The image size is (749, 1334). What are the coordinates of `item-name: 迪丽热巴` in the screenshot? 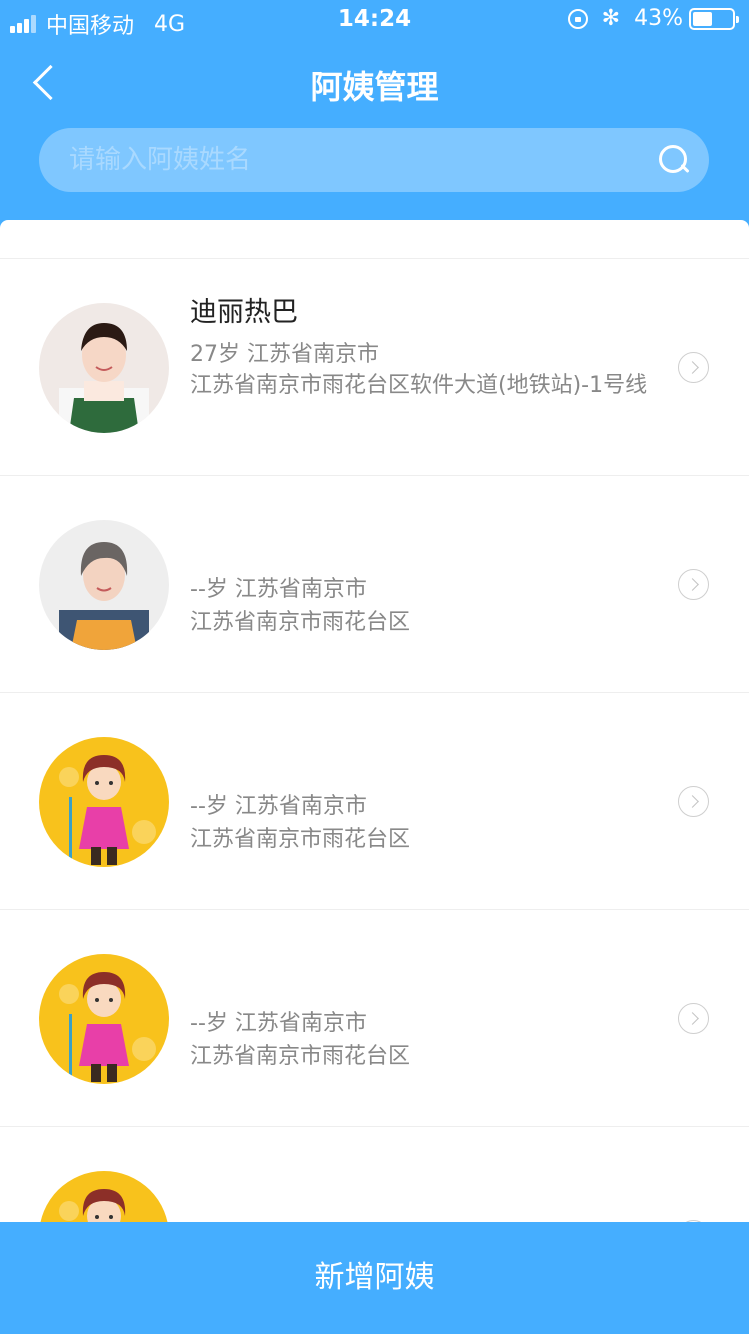 It's located at (244, 312).